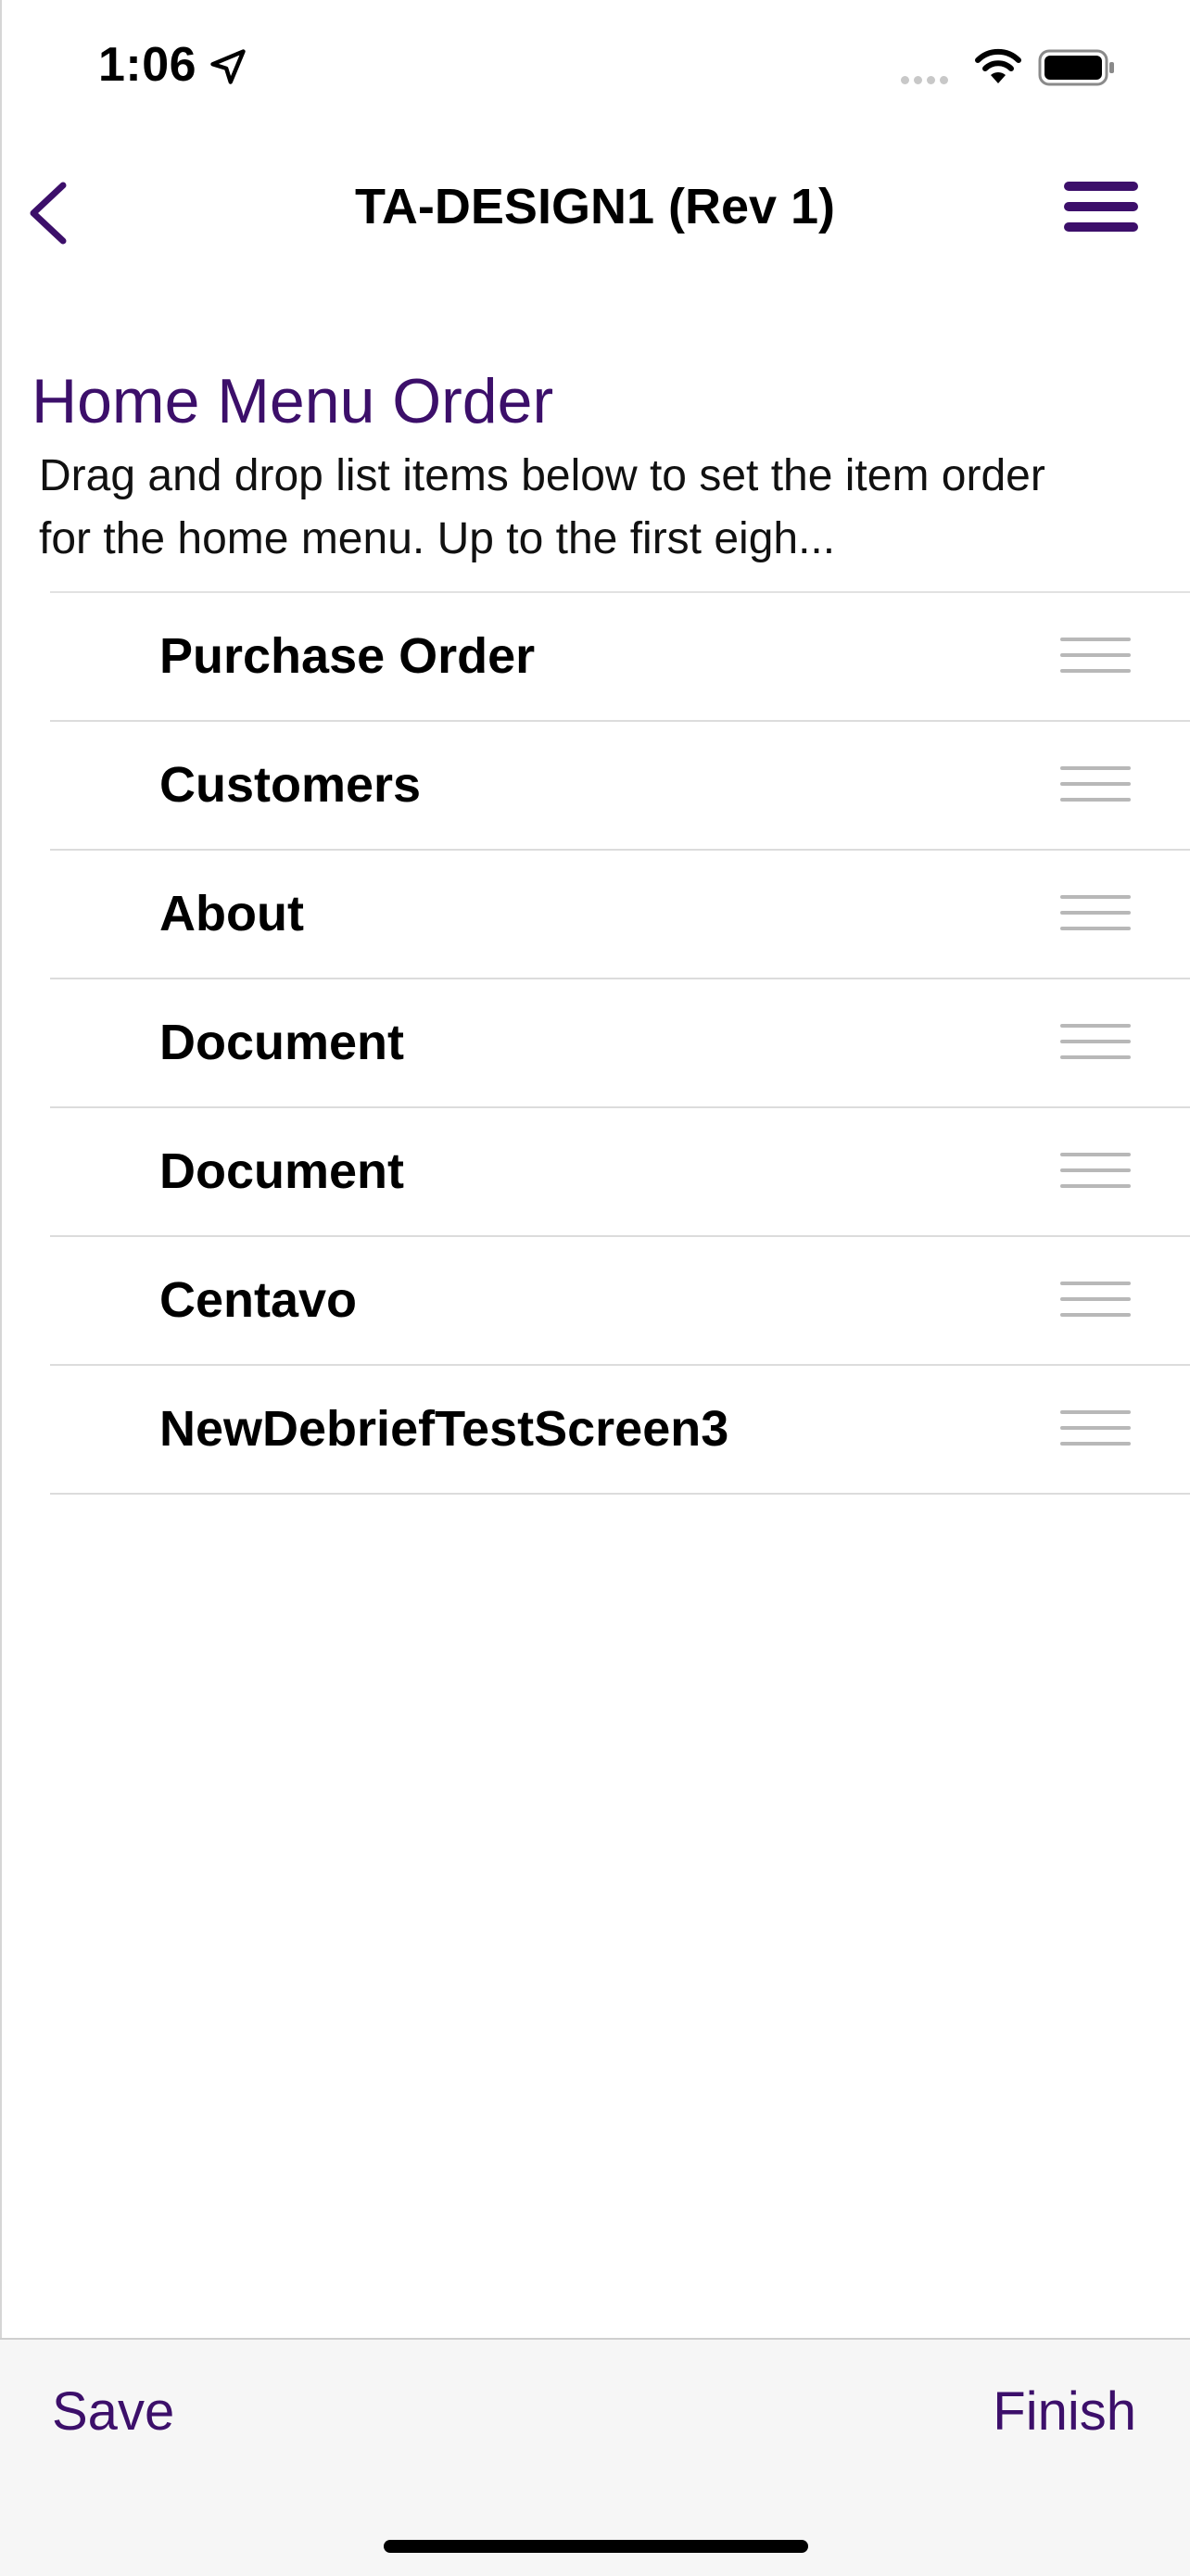 This screenshot has height=2576, width=1190. What do you see at coordinates (1076, 68) in the screenshot?
I see `battery-icon` at bounding box center [1076, 68].